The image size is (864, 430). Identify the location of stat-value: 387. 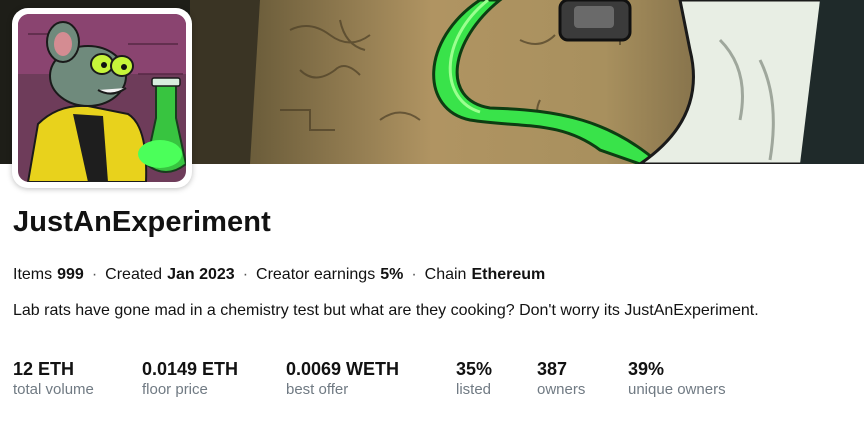
(552, 369).